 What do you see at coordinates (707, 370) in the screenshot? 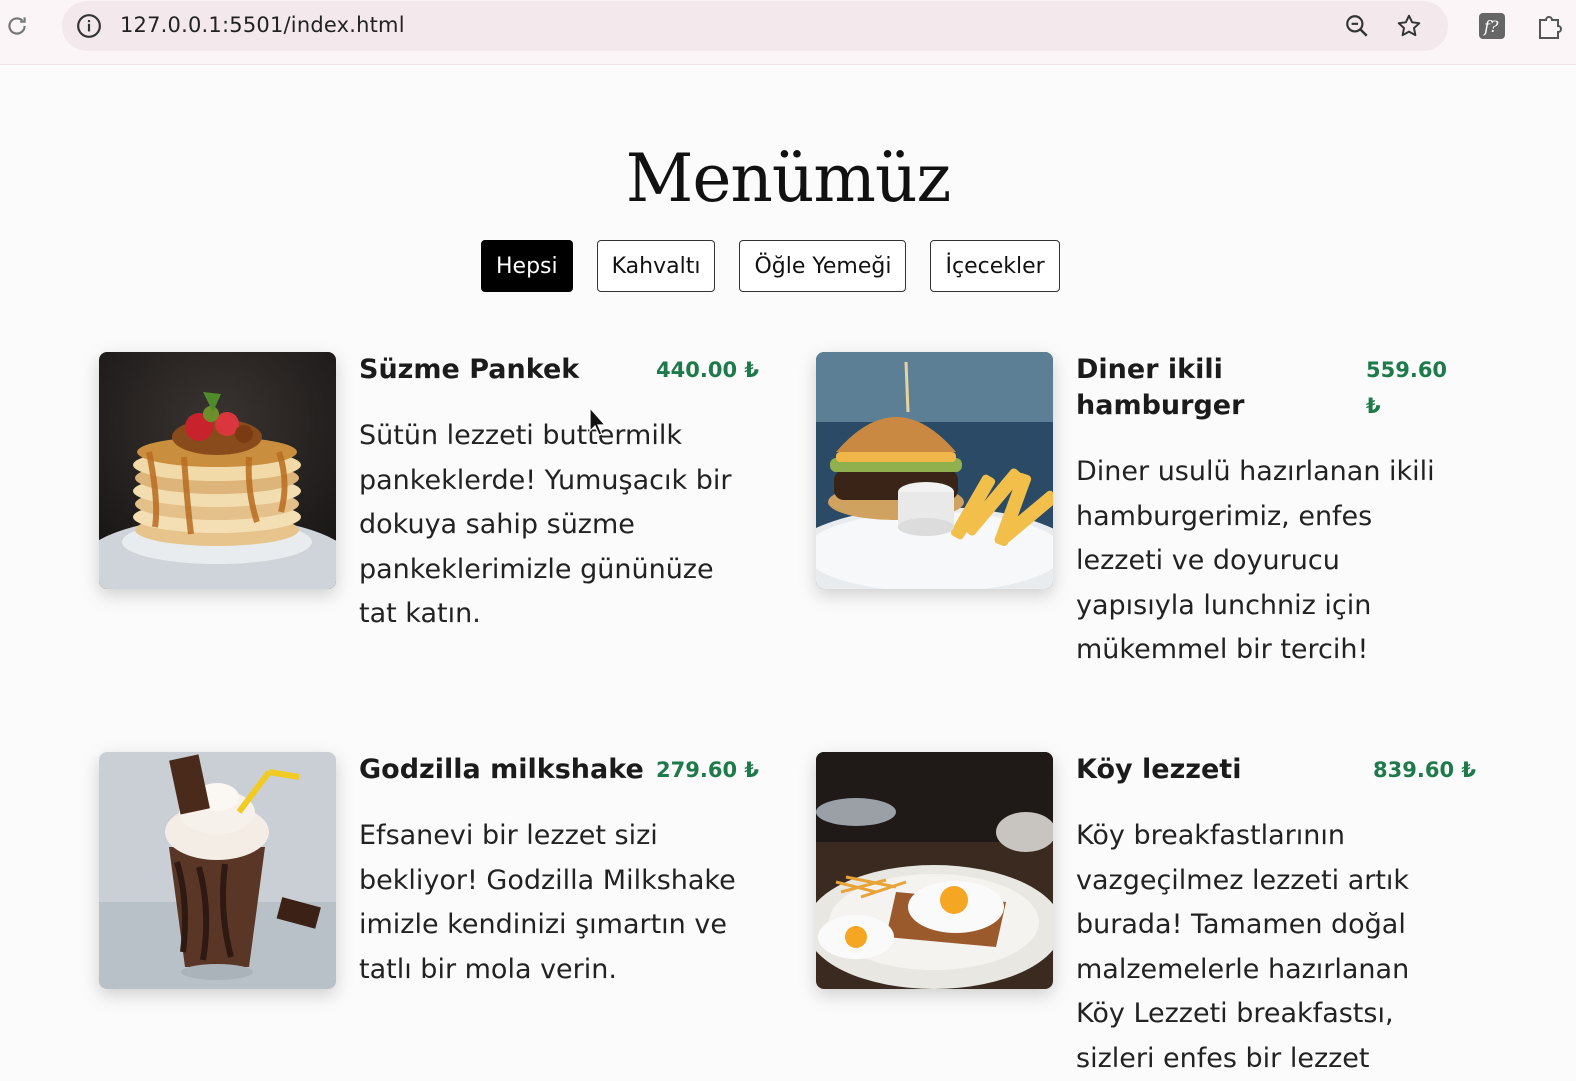
I see `item-price: 440.00 ₺` at bounding box center [707, 370].